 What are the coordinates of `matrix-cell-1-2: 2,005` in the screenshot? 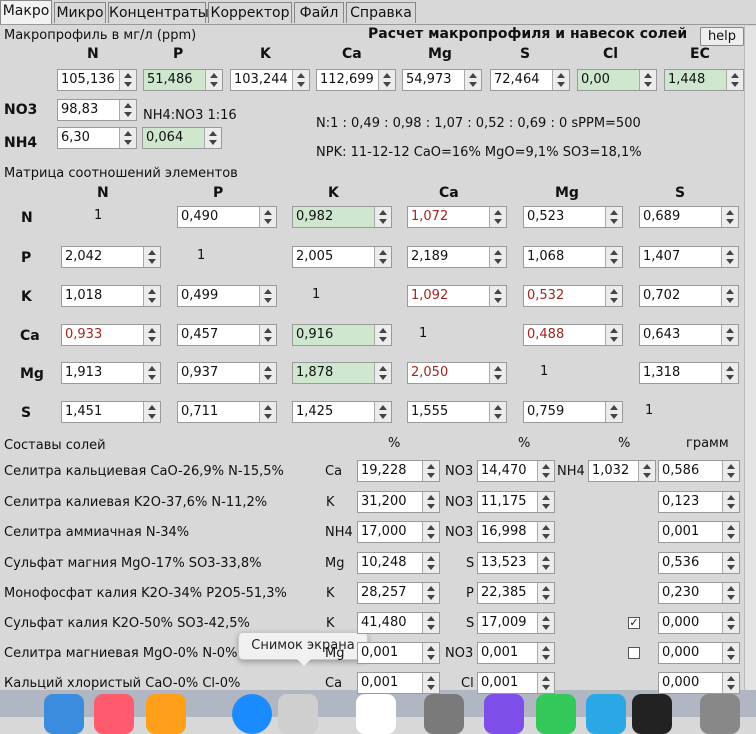 It's located at (342, 257).